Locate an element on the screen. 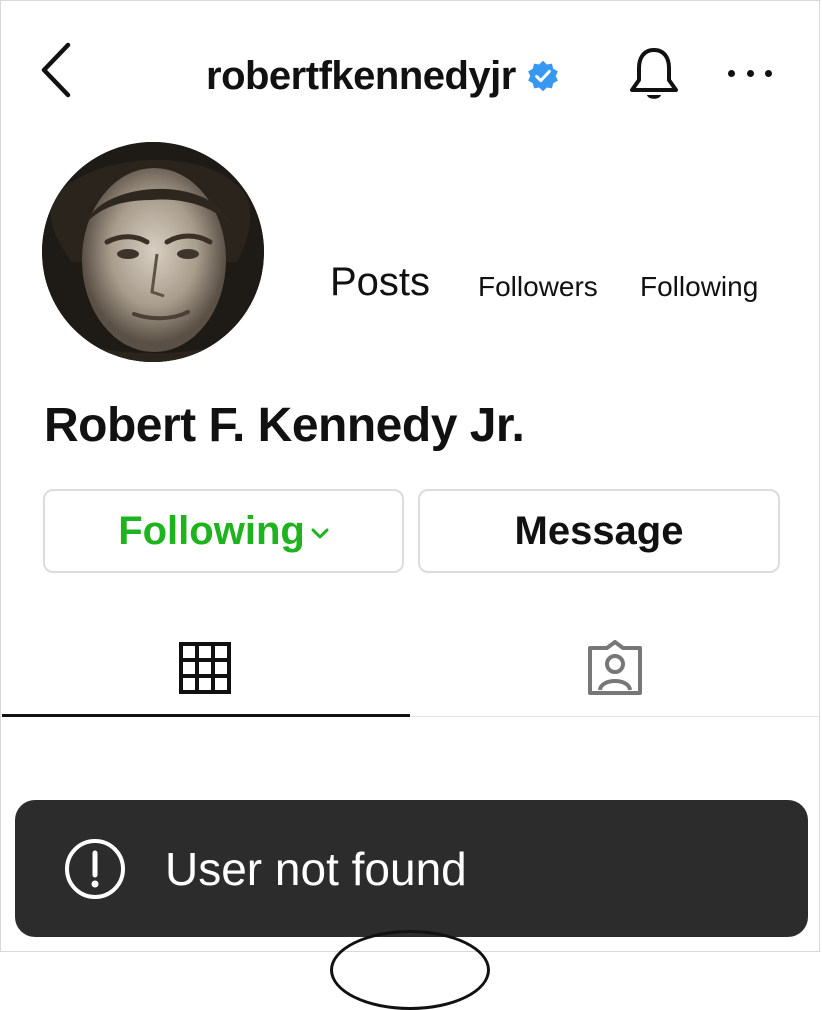 The width and height of the screenshot is (822, 1010). stat-posts-label: Posts is located at coordinates (380, 282).